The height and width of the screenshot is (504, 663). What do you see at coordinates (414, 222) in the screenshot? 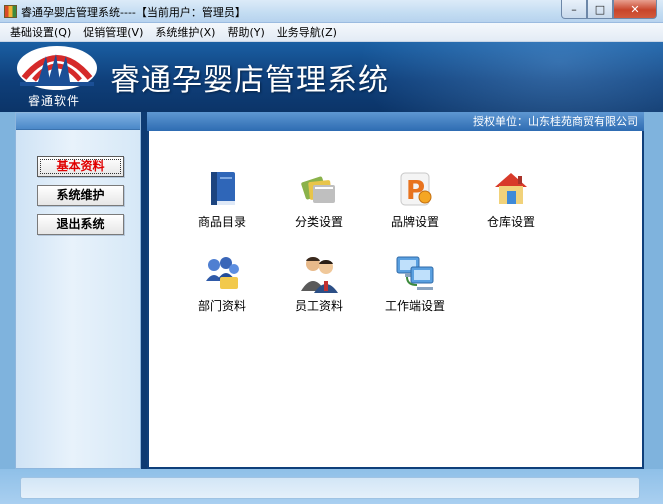
I see `tile-label: 品牌设置` at bounding box center [414, 222].